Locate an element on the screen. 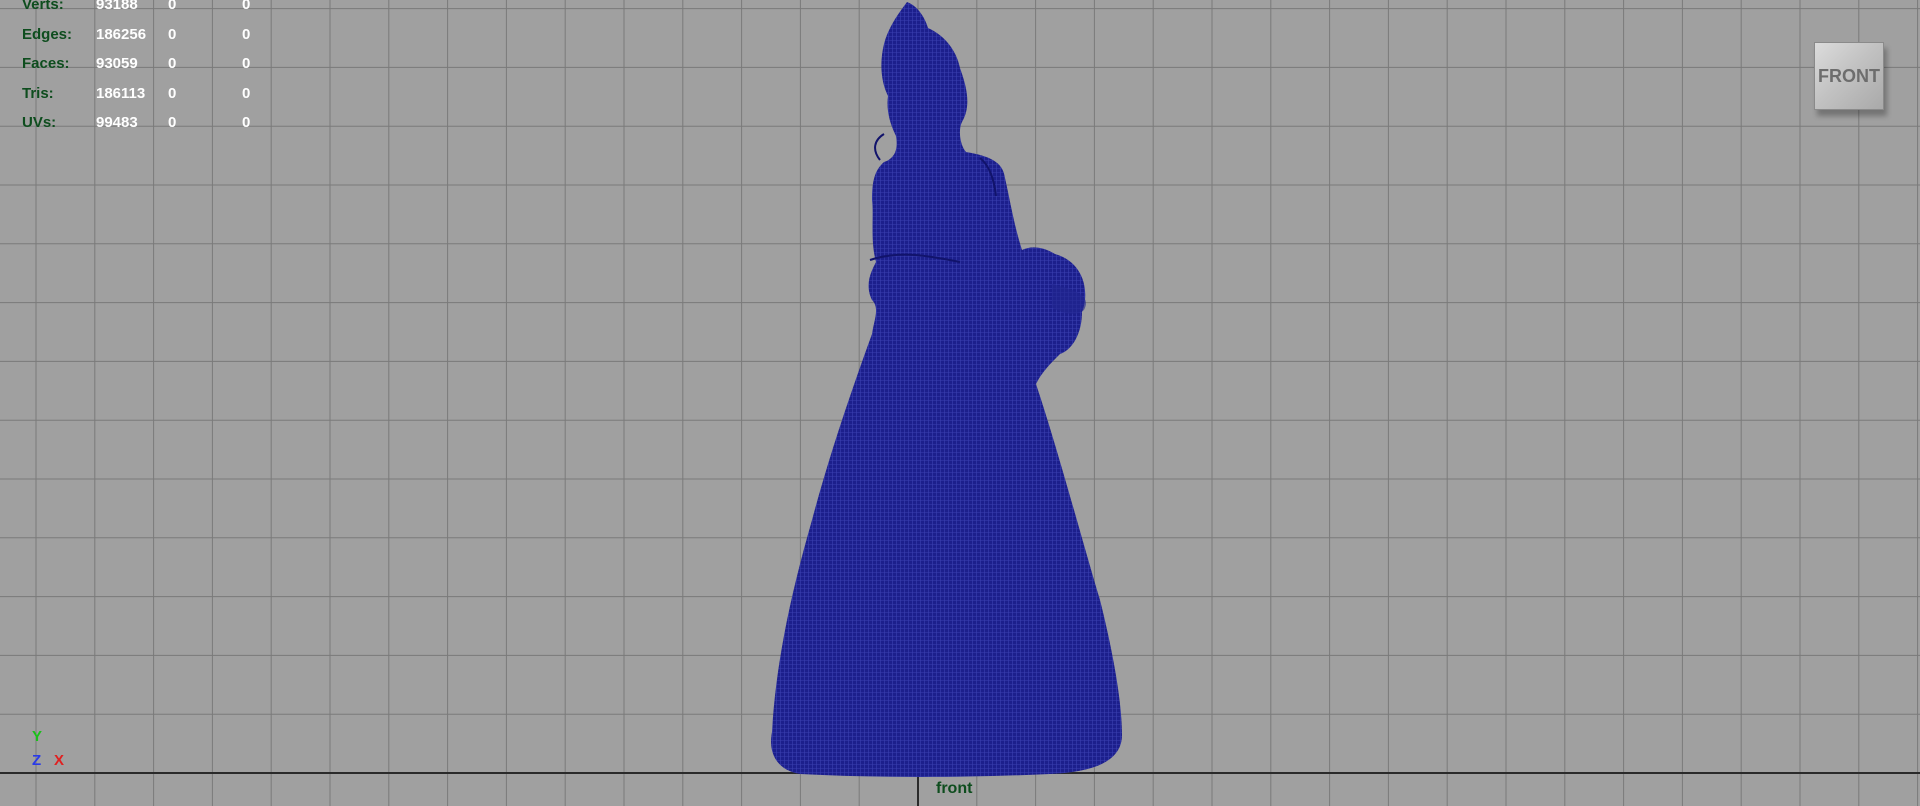 The image size is (1920, 806). hud-label: Edges: is located at coordinates (47, 34).